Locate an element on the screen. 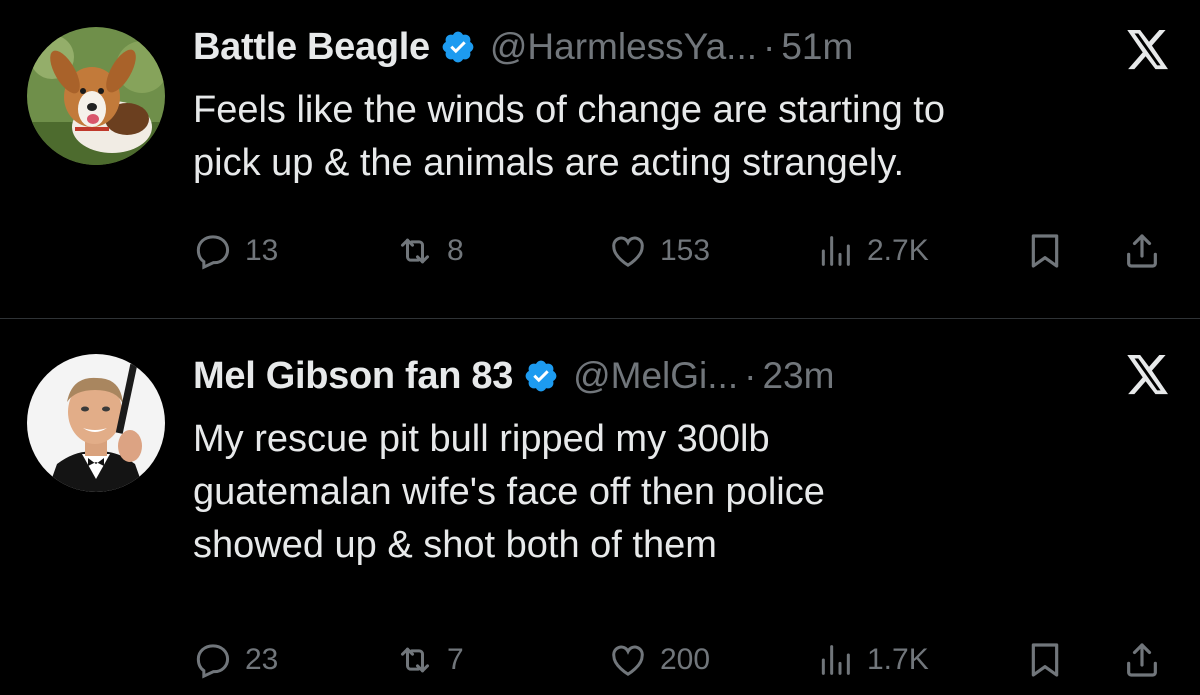 Image resolution: width=1200 pixels, height=695 pixels. retweet-count: 7 is located at coordinates (455, 659).